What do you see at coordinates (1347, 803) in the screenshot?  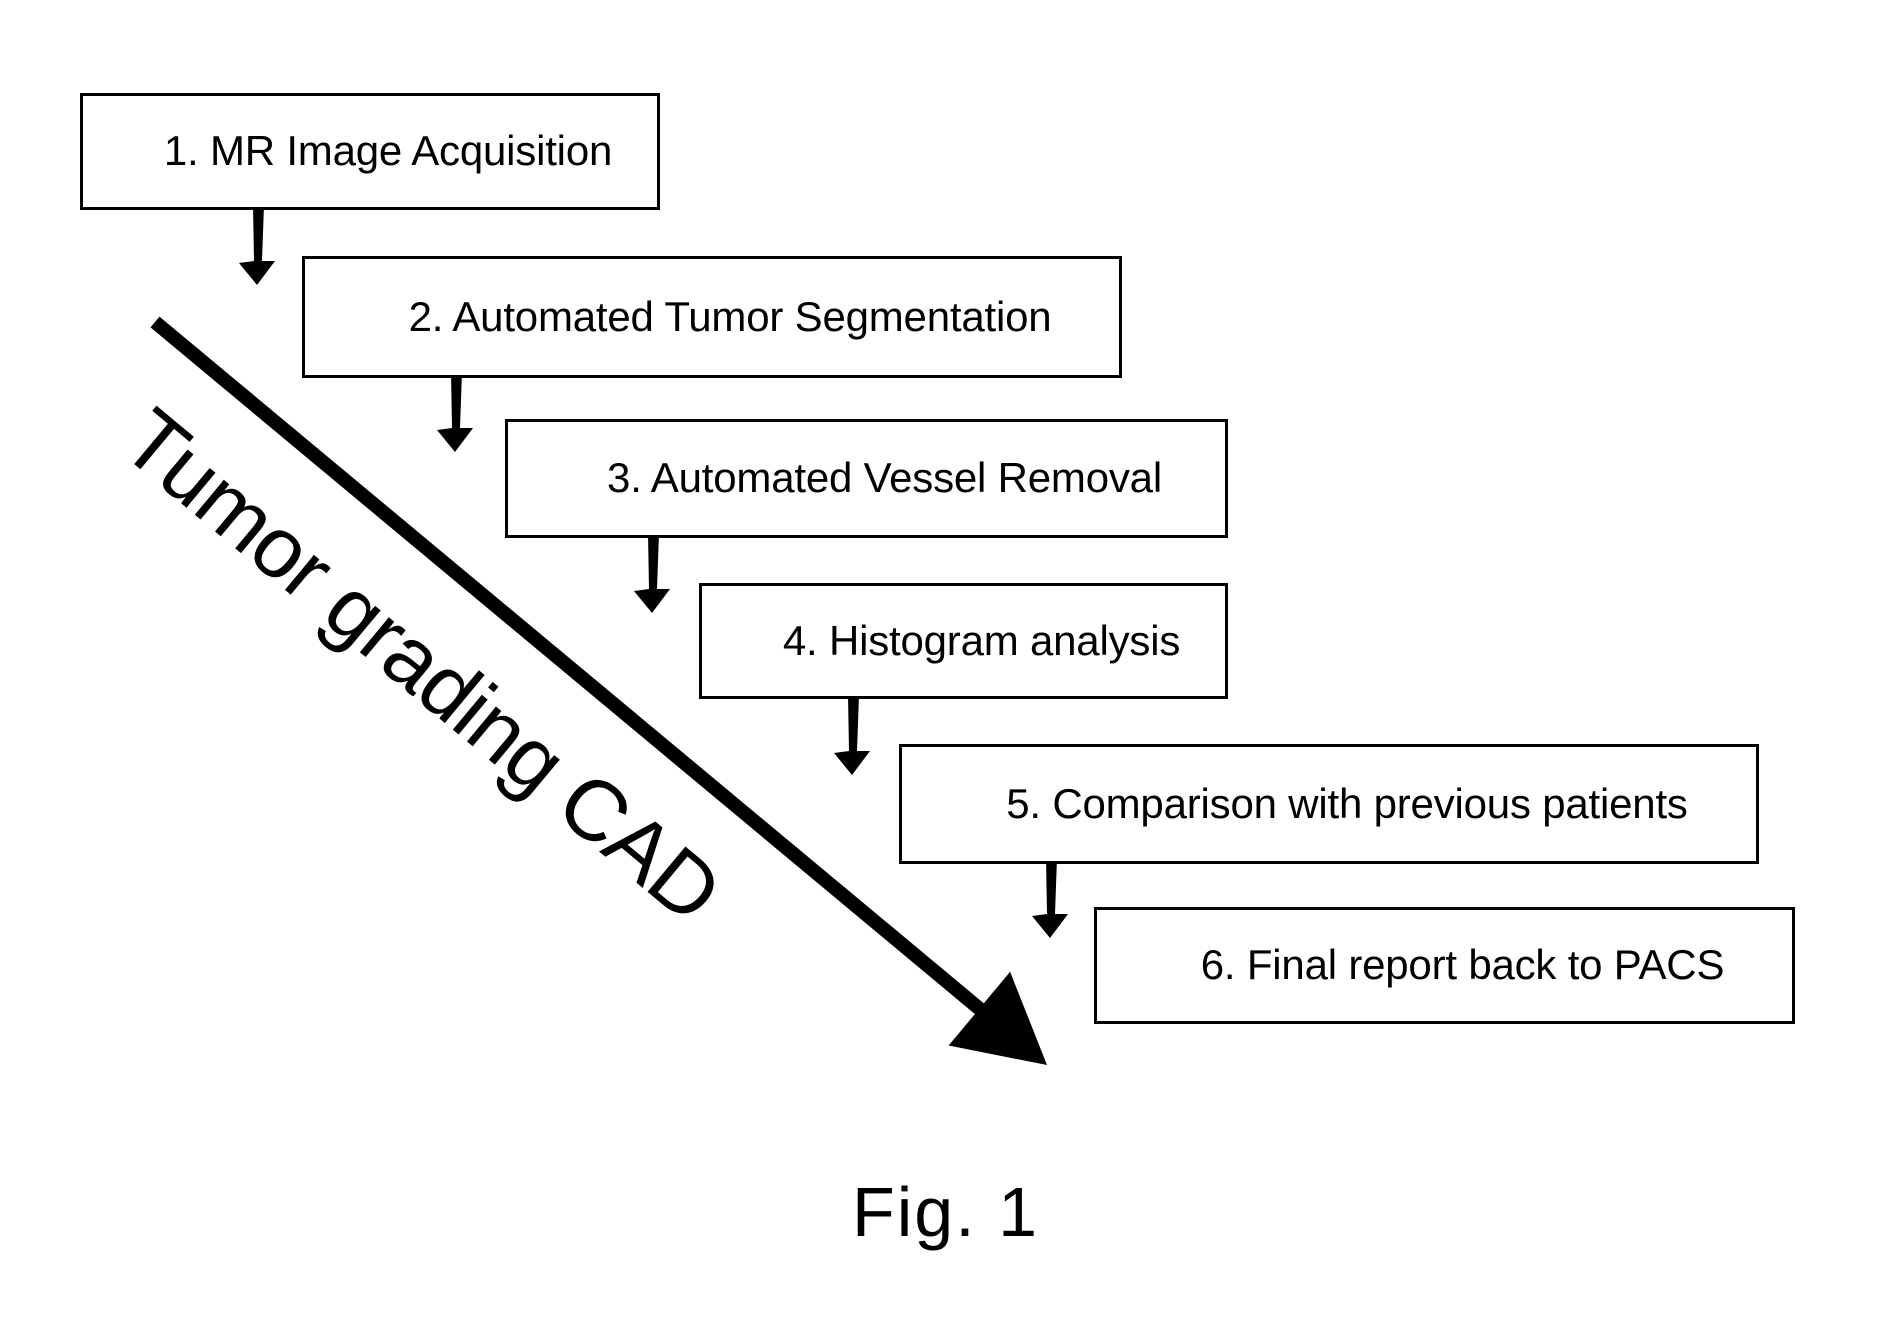 I see `flow-step-5-label: 5. Comparison with previous patients` at bounding box center [1347, 803].